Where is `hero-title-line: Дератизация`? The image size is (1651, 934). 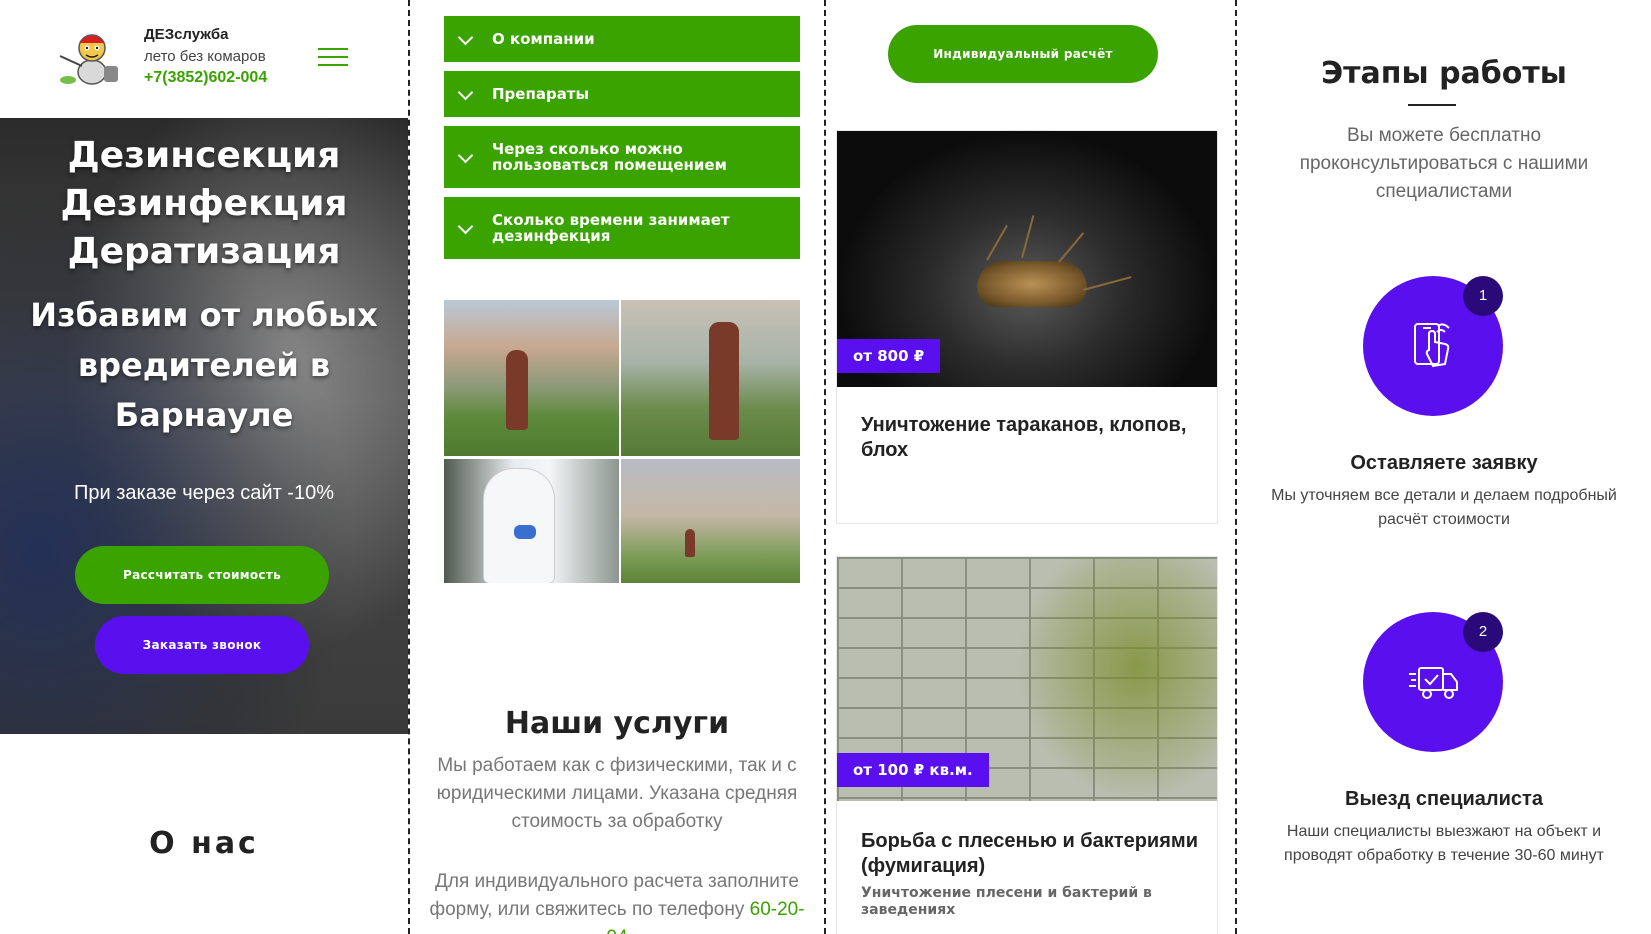 hero-title-line: Дератизация is located at coordinates (204, 251).